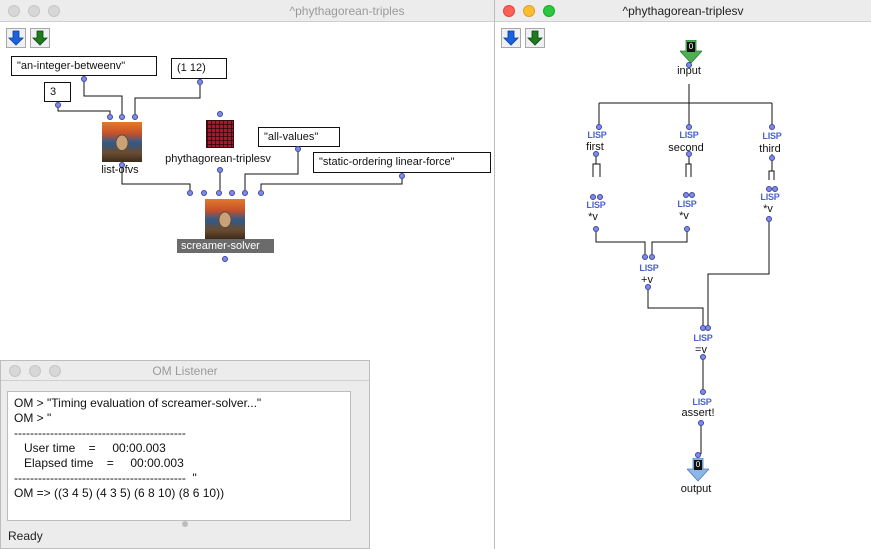 This screenshot has height=549, width=871. Describe the element at coordinates (691, 47) in the screenshot. I see `input-index-badge: 0` at that location.